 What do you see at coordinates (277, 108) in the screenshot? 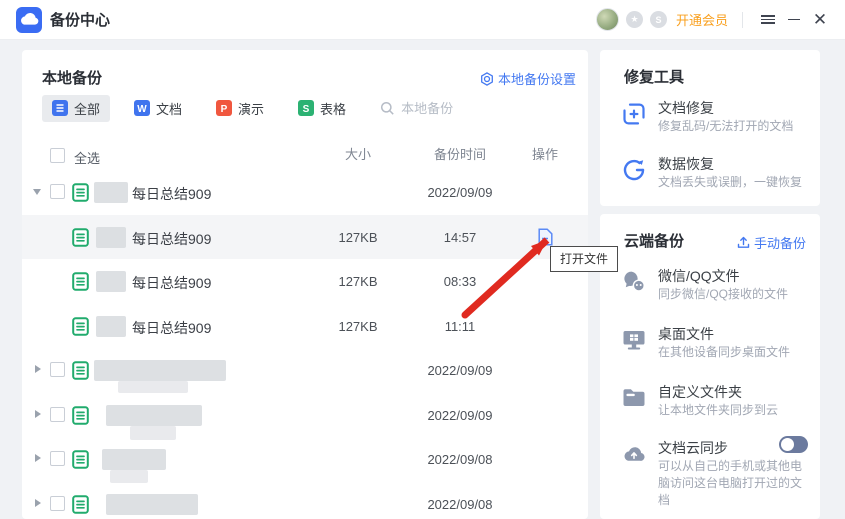
I see `filter-tabs: 全部 W 文档 P 演示 S 表格` at bounding box center [277, 108].